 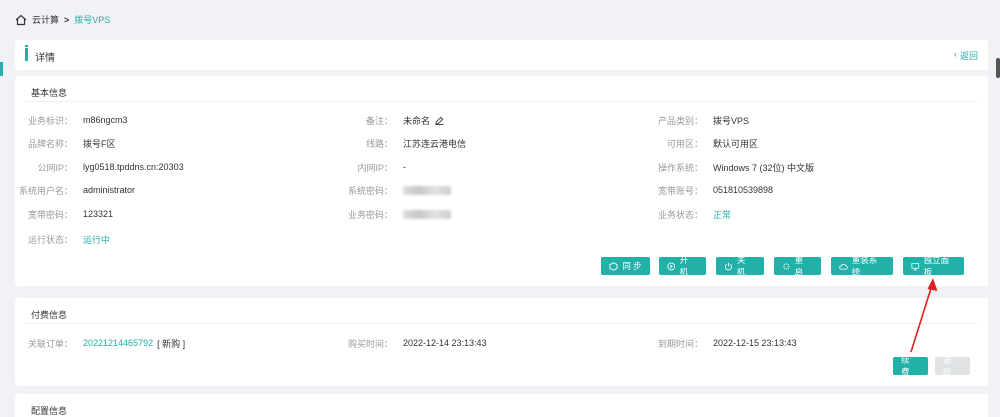 What do you see at coordinates (133, 167) in the screenshot?
I see `field-value: lyg0518.tpddns.cn:20303` at bounding box center [133, 167].